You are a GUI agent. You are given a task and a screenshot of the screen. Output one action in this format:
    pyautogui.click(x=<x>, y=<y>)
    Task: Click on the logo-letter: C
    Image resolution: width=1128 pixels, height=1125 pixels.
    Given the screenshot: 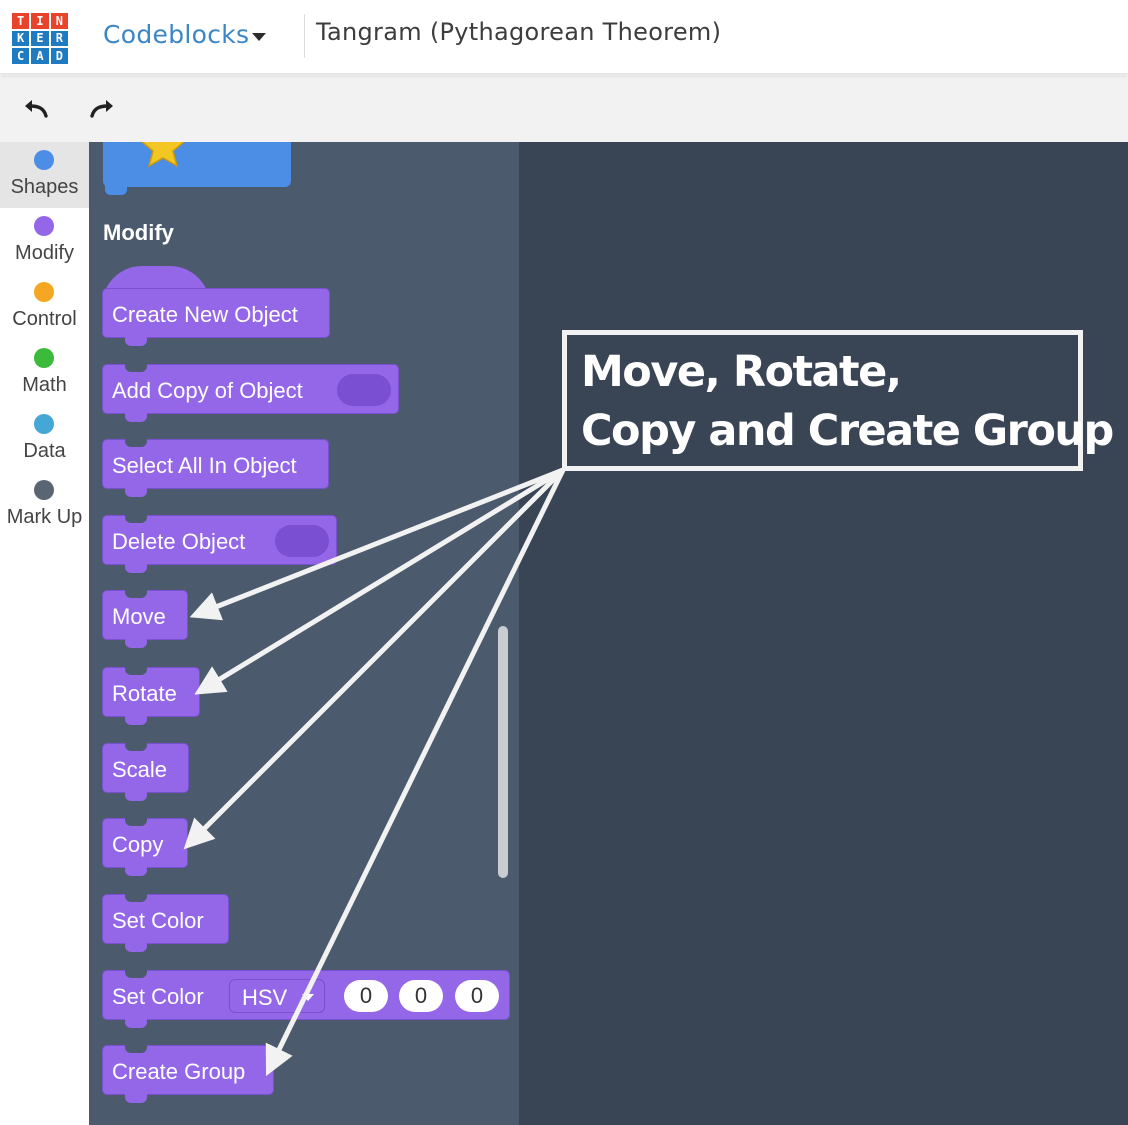 What is the action you would take?
    pyautogui.click(x=21, y=56)
    